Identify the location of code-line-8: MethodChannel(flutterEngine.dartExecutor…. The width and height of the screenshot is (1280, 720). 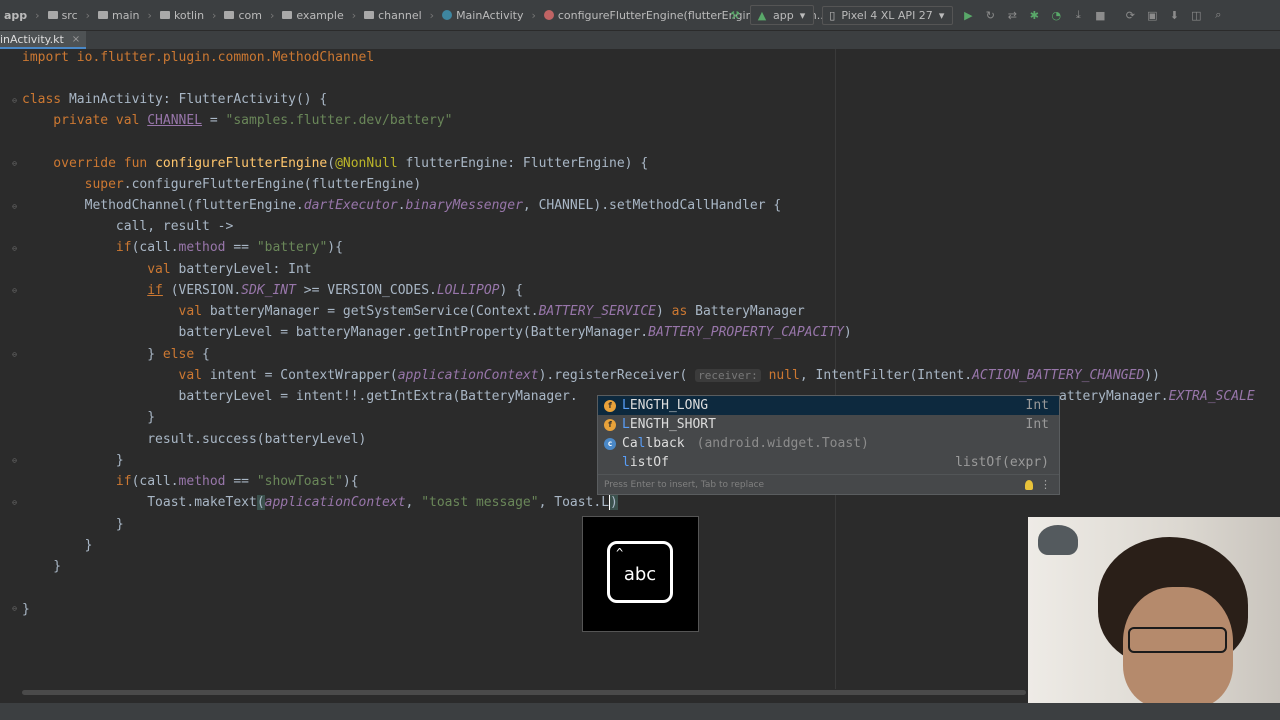
(402, 205).